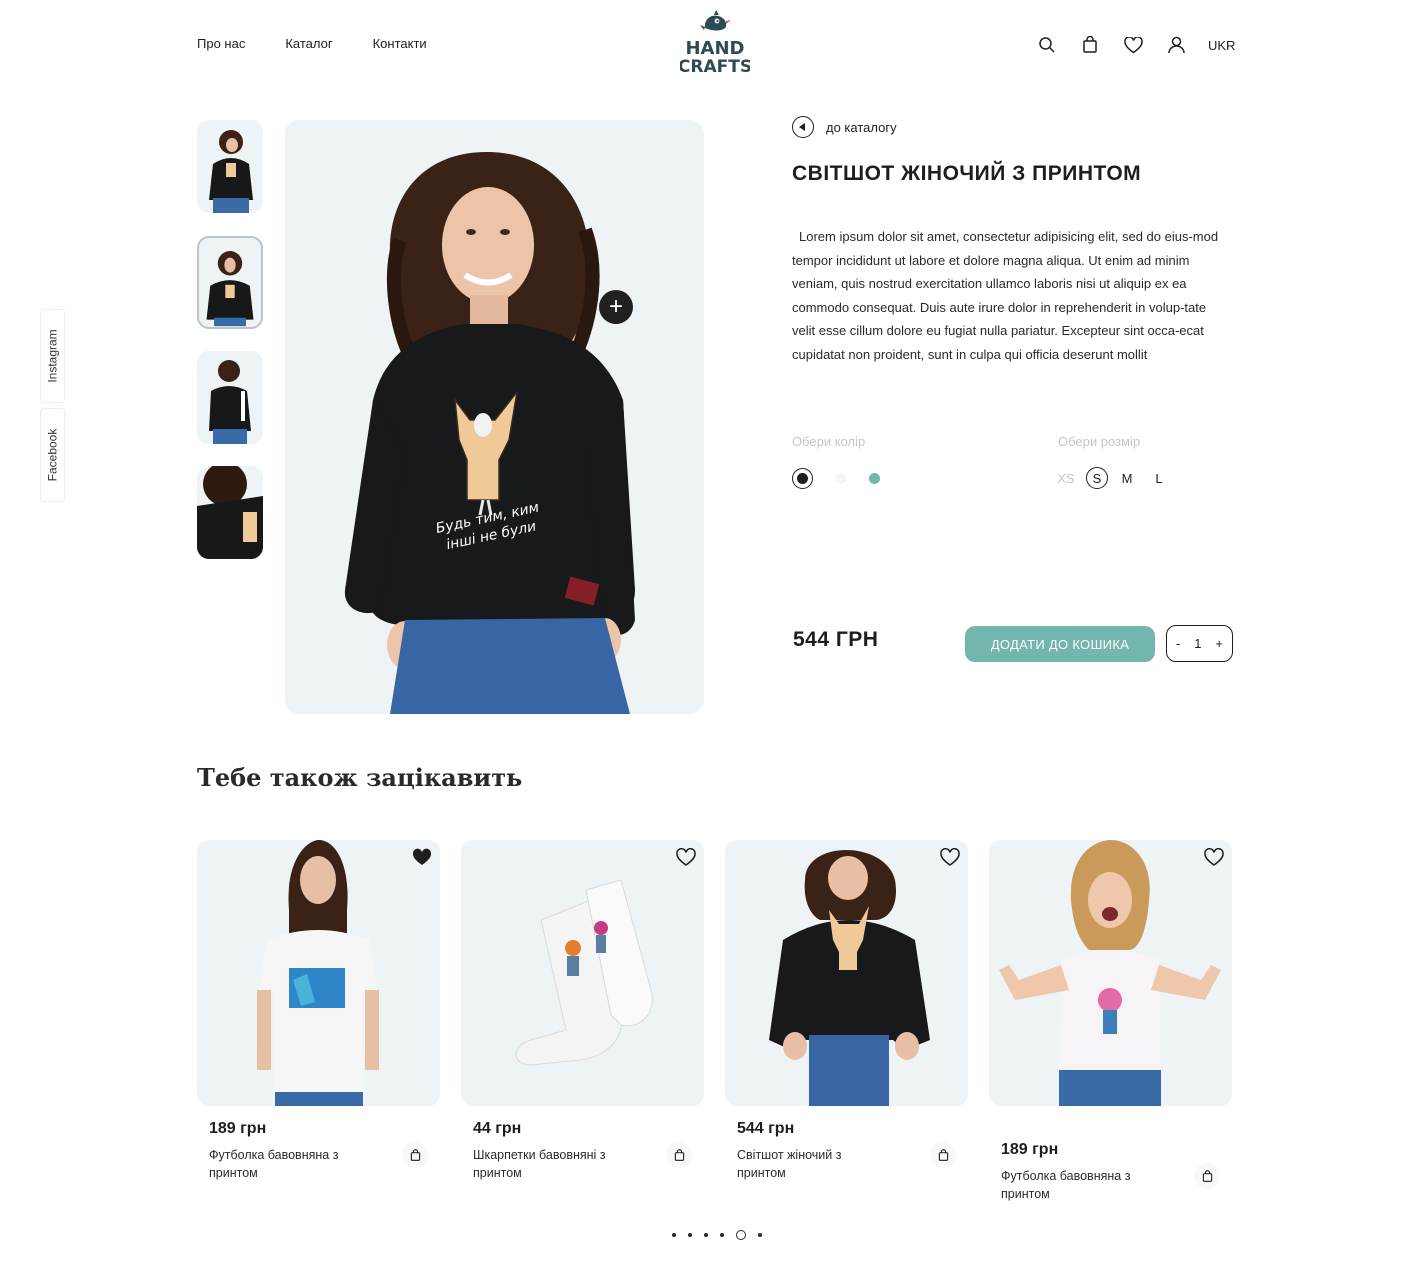  Describe the element at coordinates (812, 1164) in the screenshot. I see `product-card-name: Світшот жіночий з принтом` at that location.